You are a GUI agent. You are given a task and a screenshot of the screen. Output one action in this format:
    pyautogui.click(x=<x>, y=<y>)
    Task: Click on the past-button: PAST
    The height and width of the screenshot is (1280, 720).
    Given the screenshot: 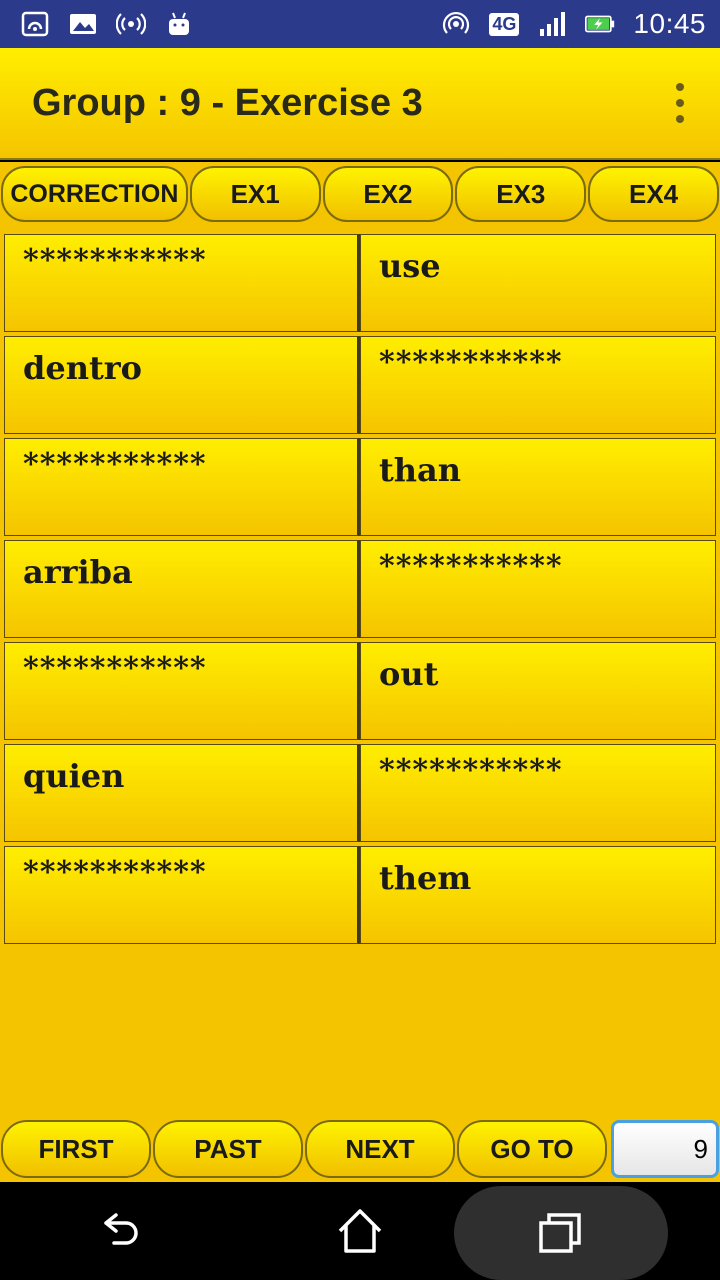 What is the action you would take?
    pyautogui.click(x=228, y=1149)
    